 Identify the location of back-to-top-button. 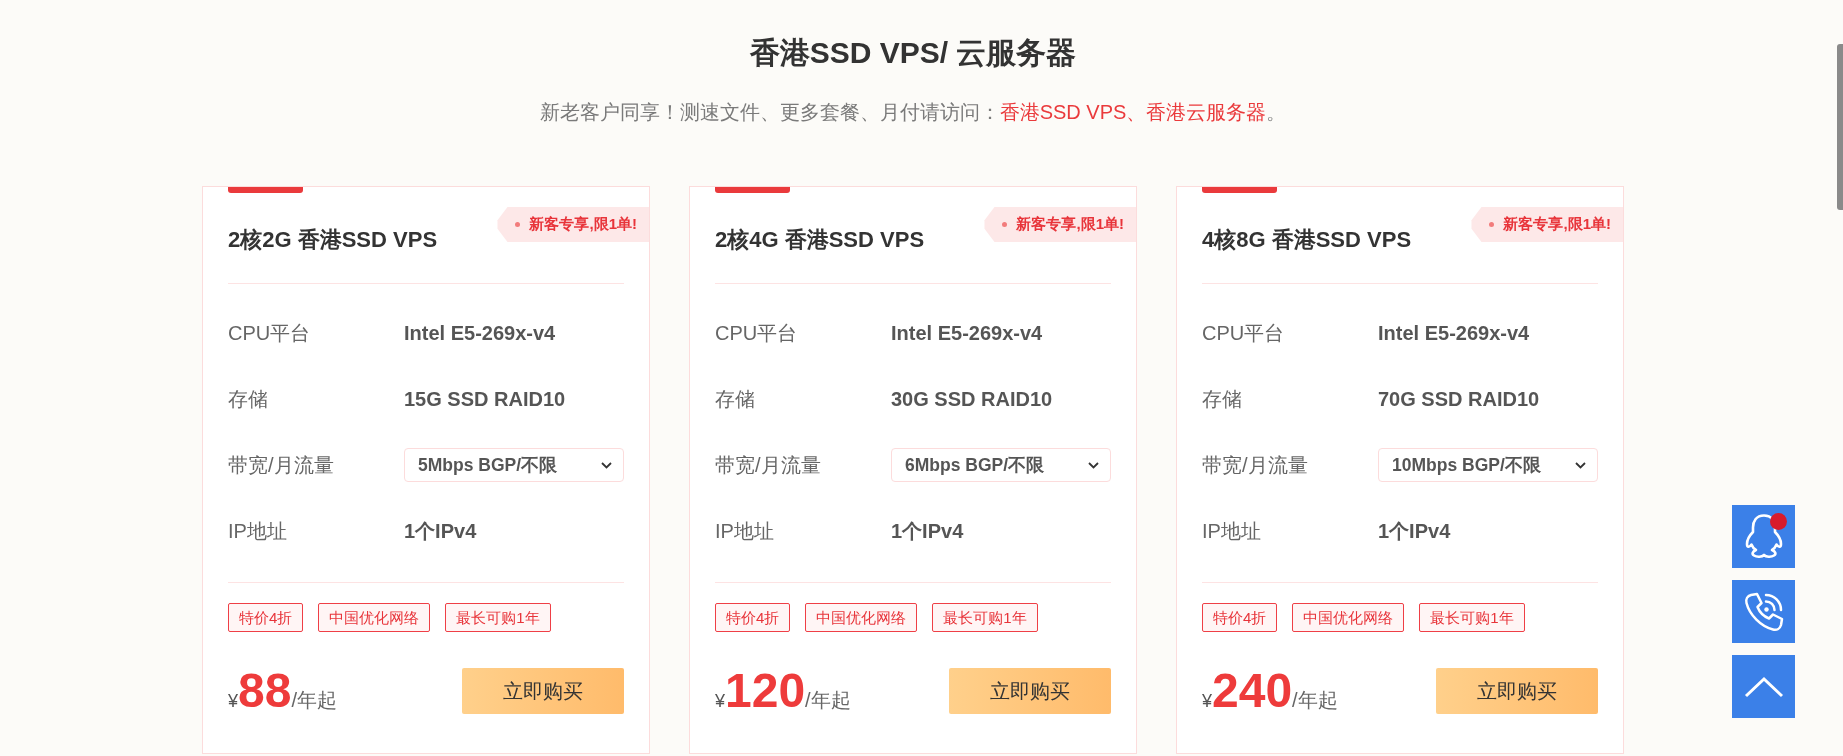
(1763, 686).